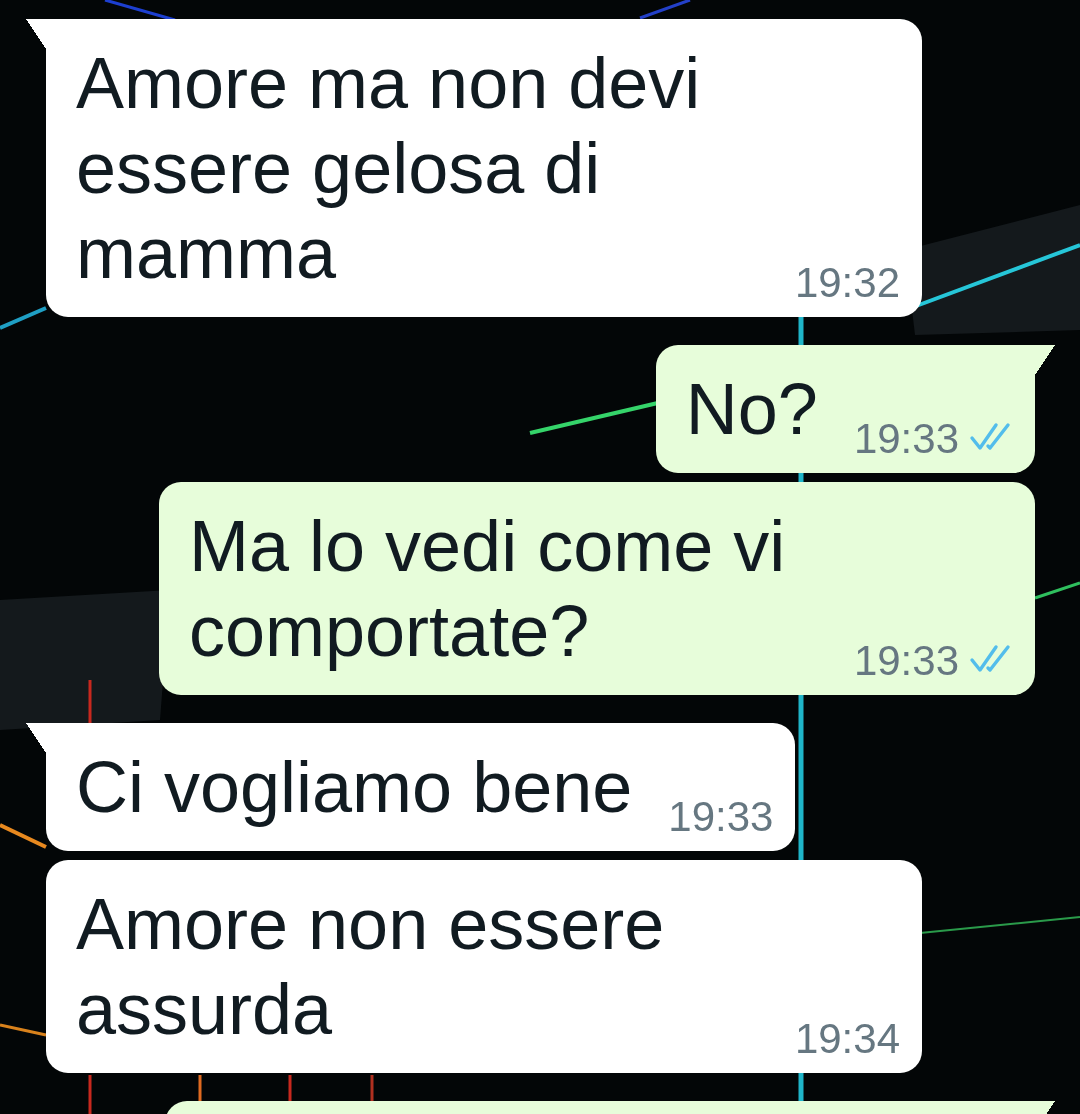 Image resolution: width=1080 pixels, height=1114 pixels. I want to click on message-text: No?, so click(751, 409).